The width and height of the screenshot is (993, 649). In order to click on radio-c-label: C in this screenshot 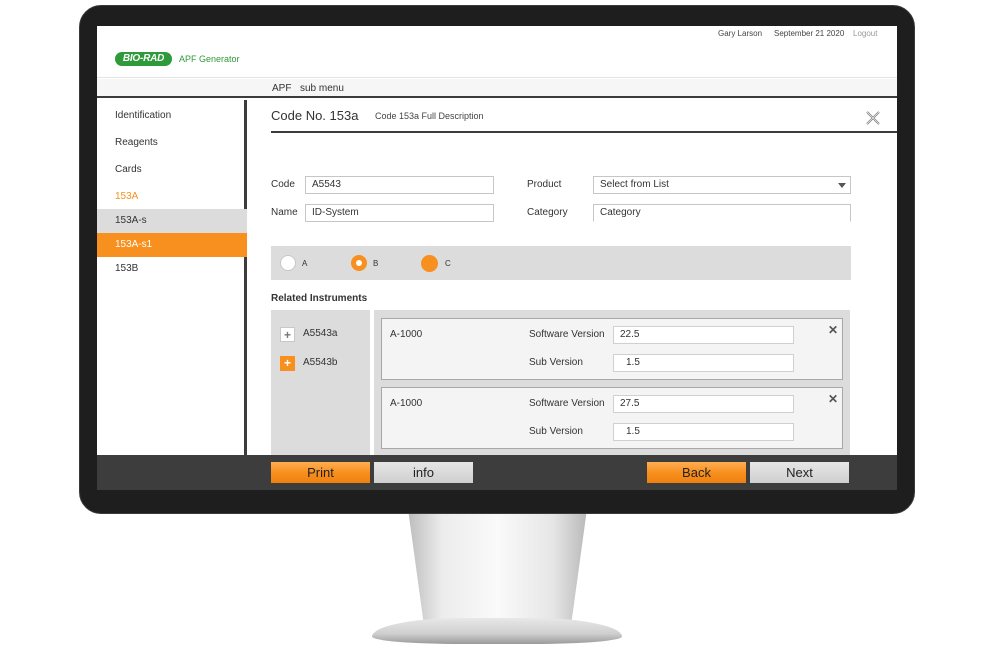, I will do `click(448, 263)`.